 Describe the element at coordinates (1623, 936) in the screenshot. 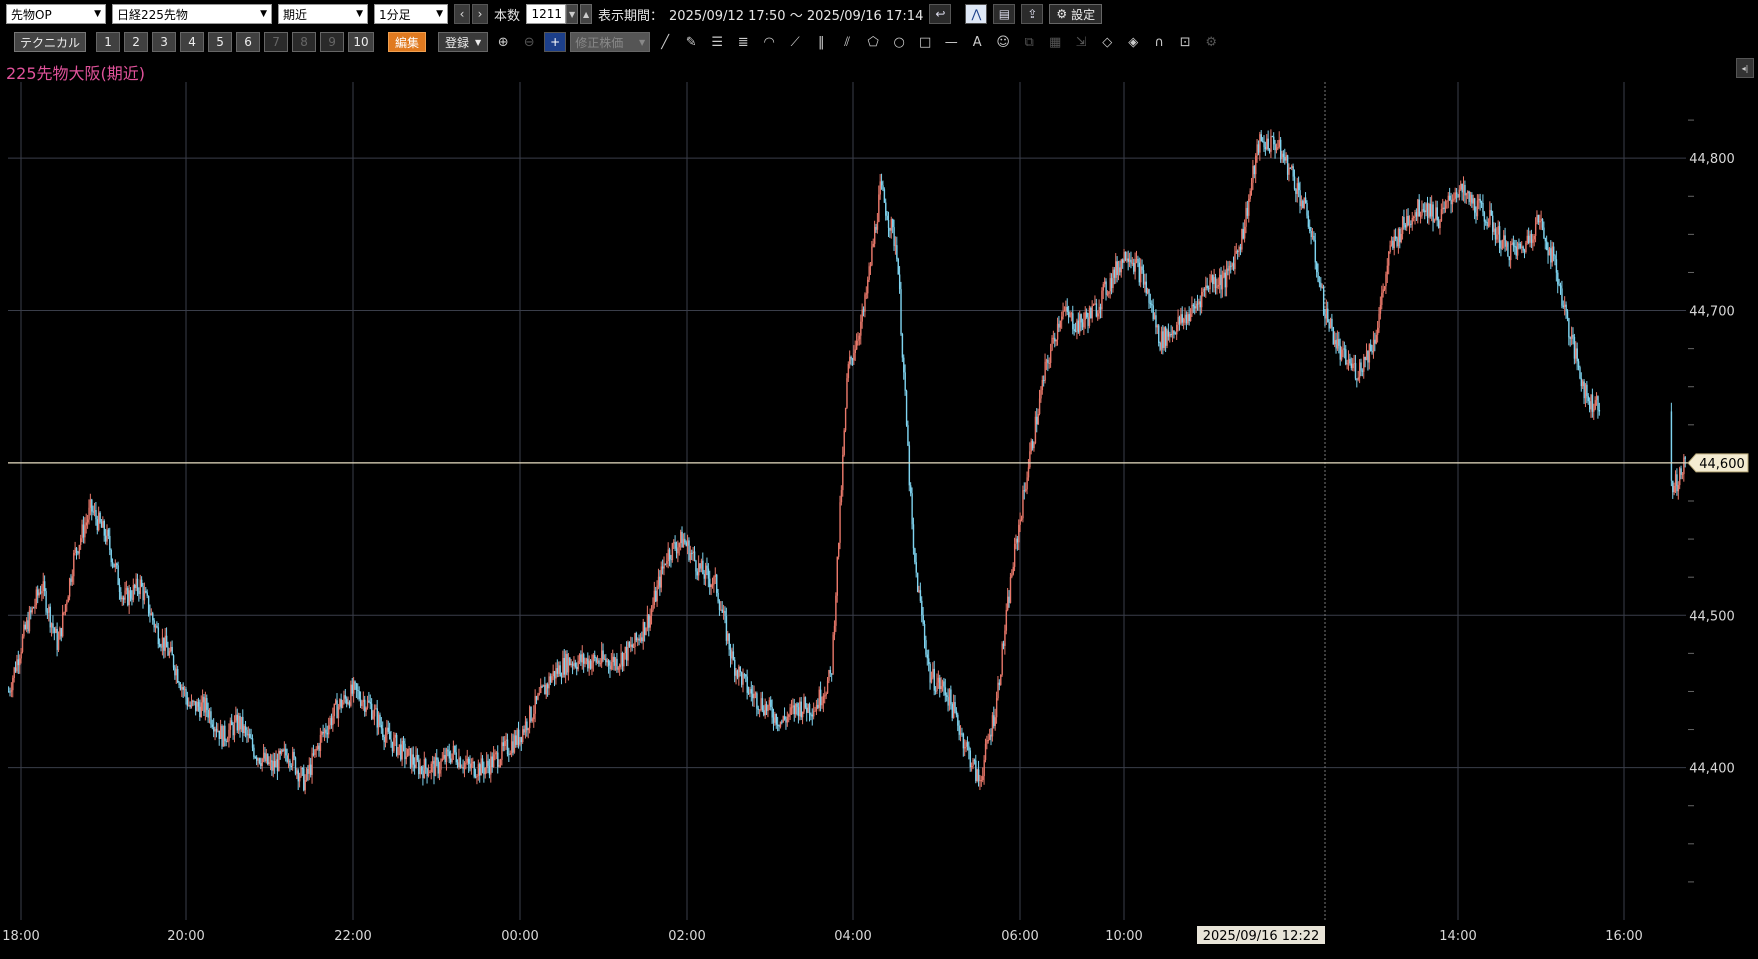

I see `x-tick-label: 16:00` at that location.